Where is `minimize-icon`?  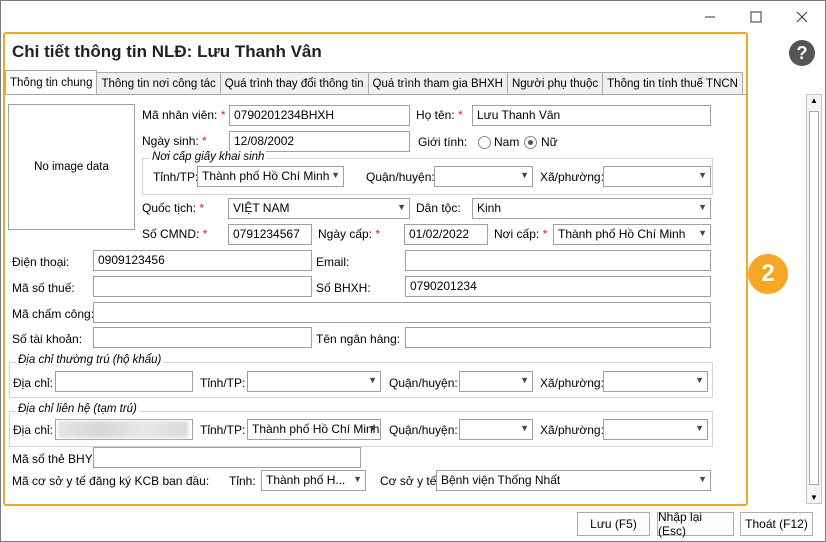
minimize-icon is located at coordinates (710, 17).